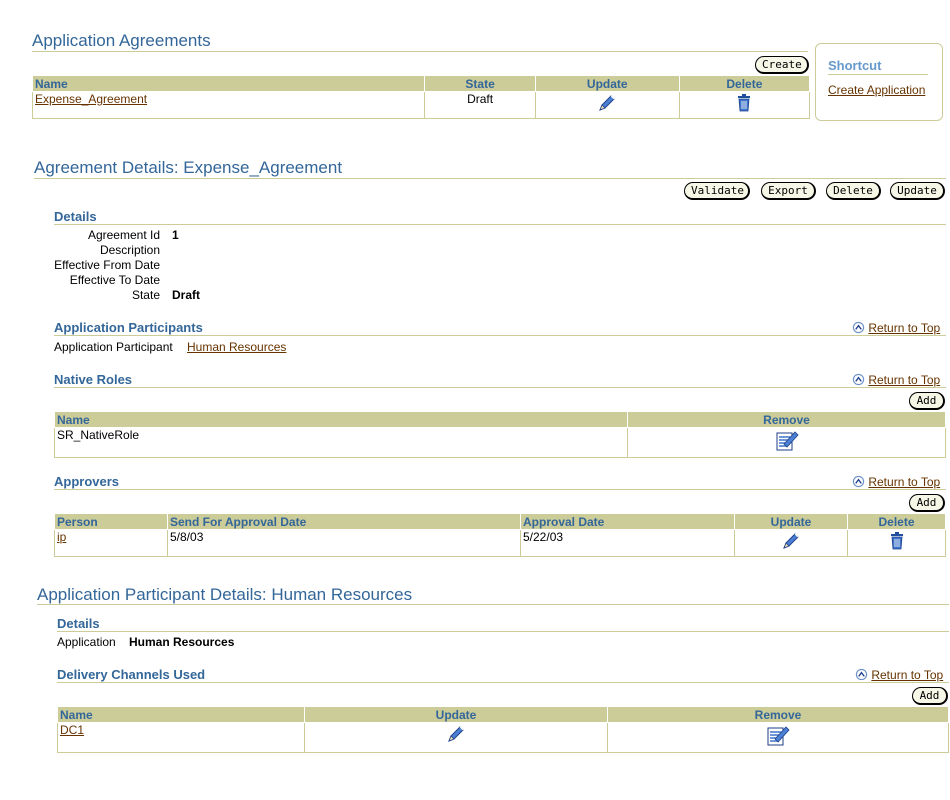  Describe the element at coordinates (930, 696) in the screenshot. I see `add-delivery-channel-button: Add` at that location.